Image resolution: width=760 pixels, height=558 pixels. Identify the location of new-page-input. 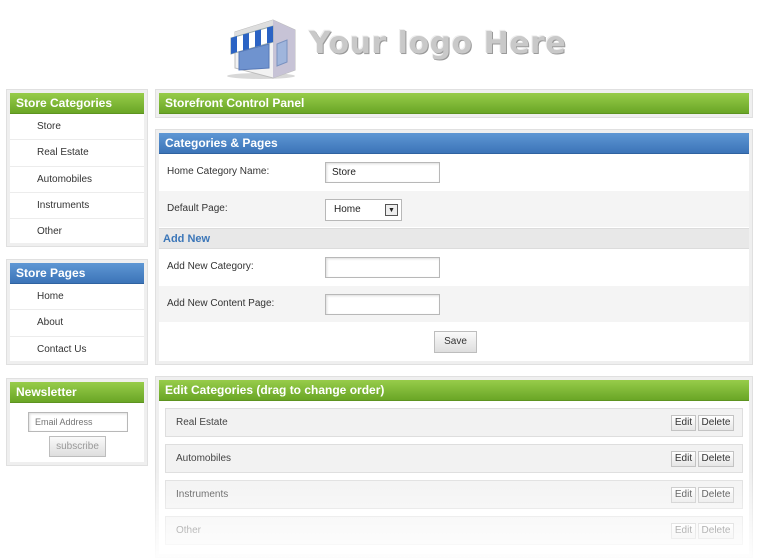
(382, 304).